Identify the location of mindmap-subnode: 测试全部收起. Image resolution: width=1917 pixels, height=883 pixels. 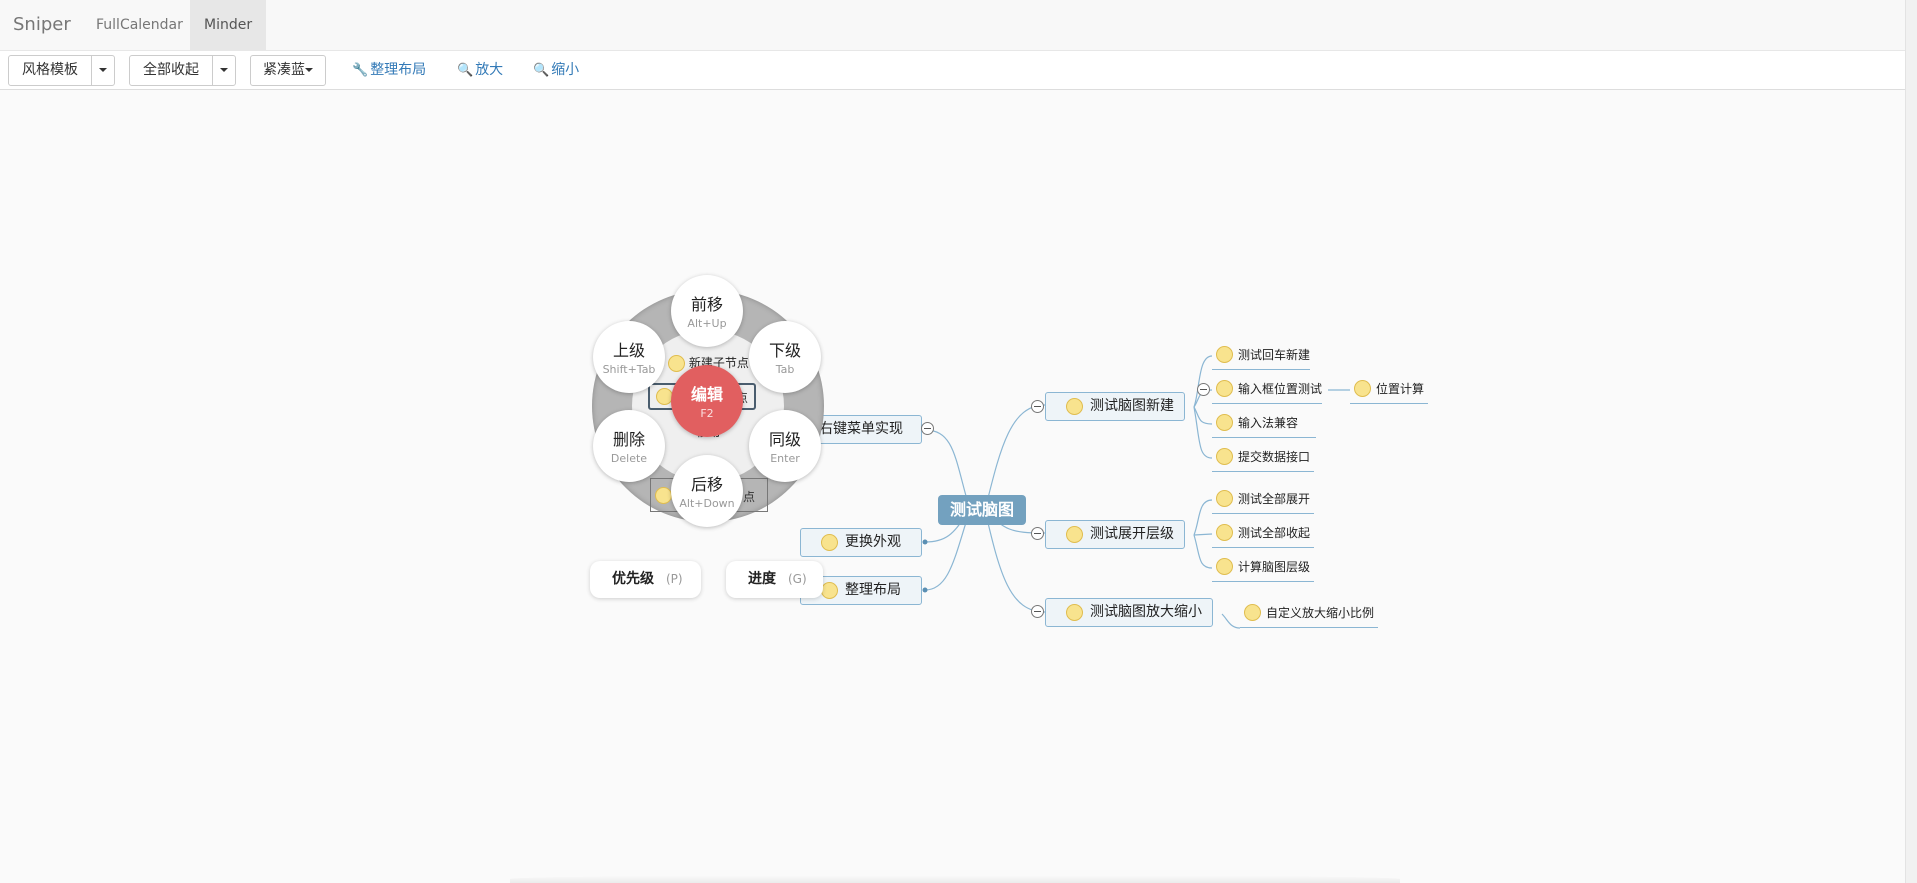
(1263, 534).